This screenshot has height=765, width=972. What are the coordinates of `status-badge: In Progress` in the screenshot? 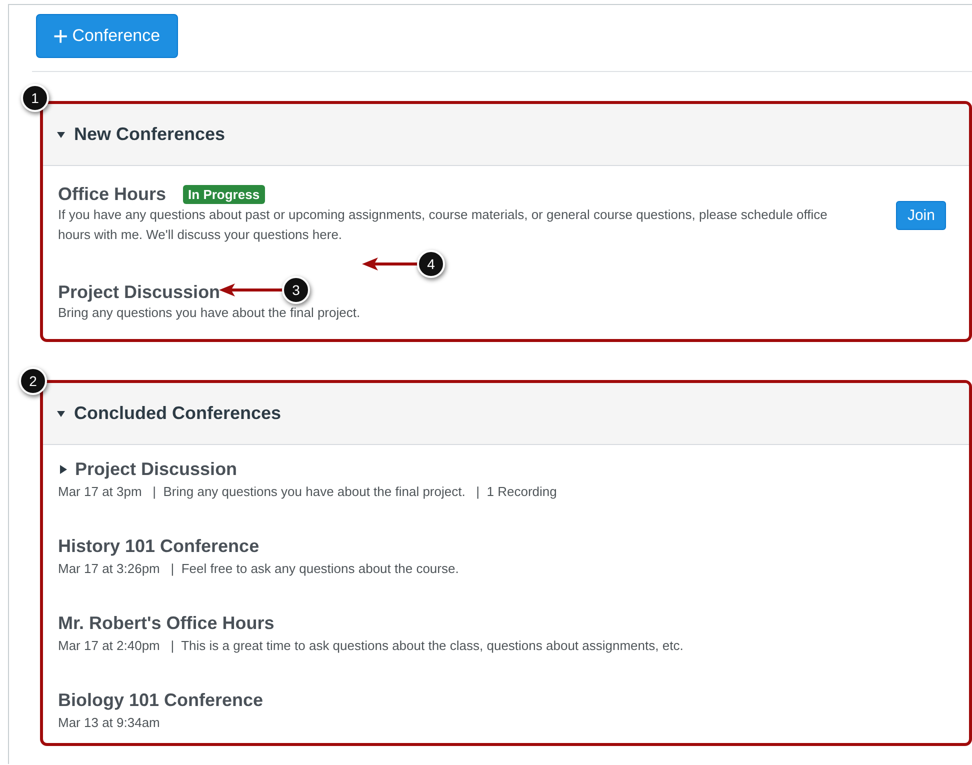 It's located at (224, 194).